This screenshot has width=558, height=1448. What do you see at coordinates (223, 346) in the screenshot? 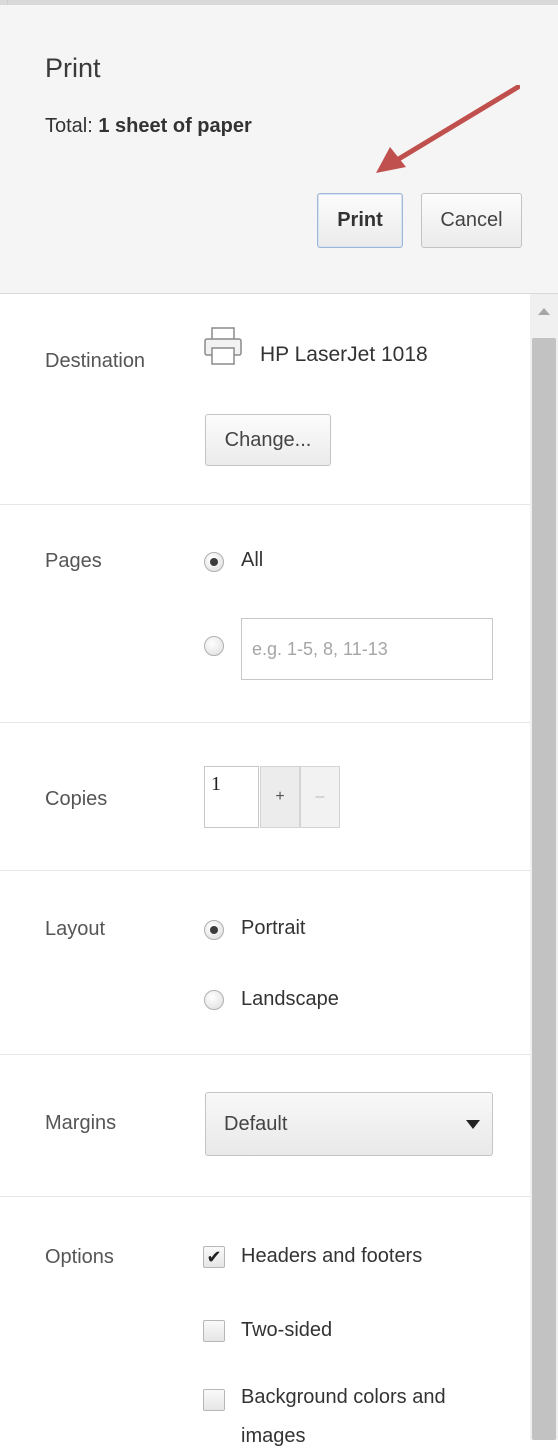
I see `printer-icon` at bounding box center [223, 346].